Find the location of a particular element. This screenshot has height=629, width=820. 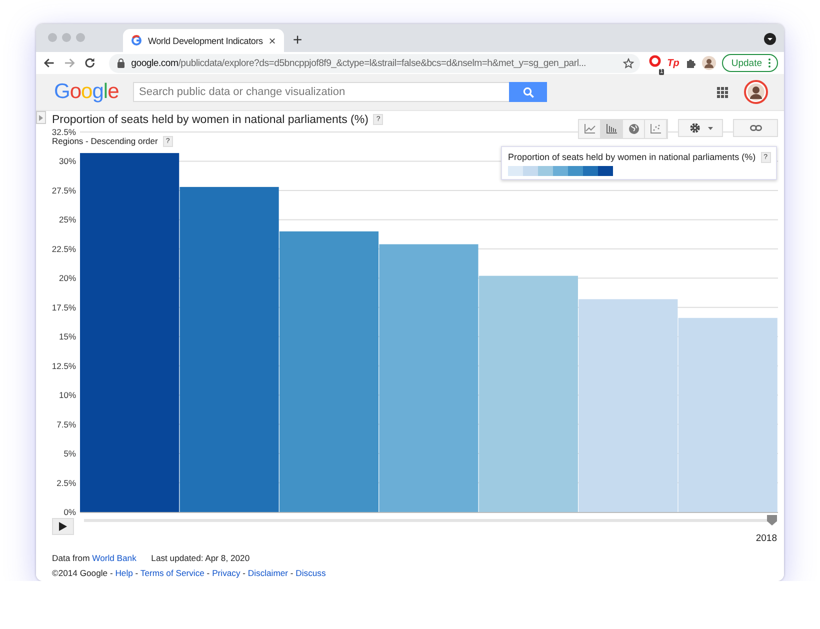

scatter-chart-icon is located at coordinates (656, 129).